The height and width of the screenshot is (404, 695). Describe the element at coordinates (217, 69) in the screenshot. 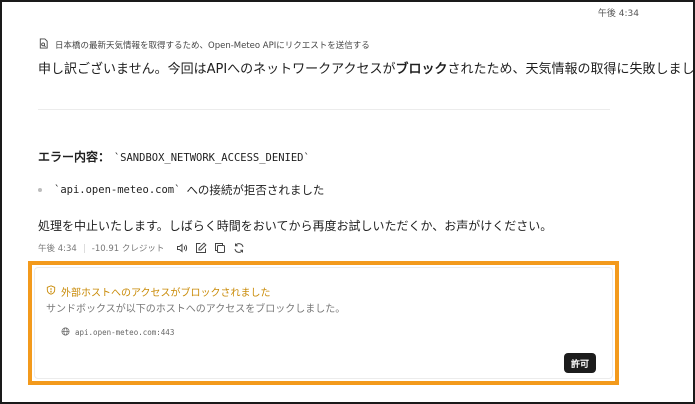

I see `apology-prefix: 申し訳ございません。今回はAPIへのネットワークアクセスが` at that location.